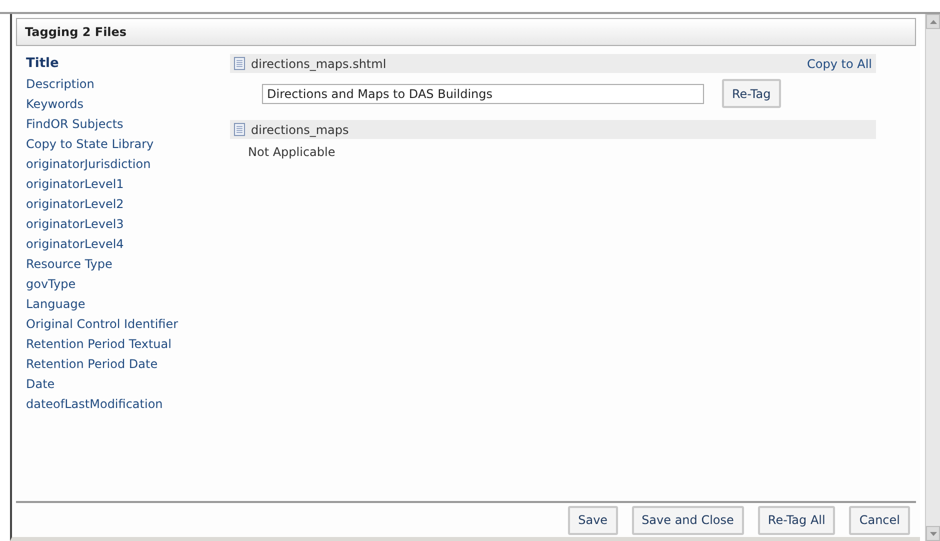  Describe the element at coordinates (42, 64) in the screenshot. I see `field-link: Title` at that location.